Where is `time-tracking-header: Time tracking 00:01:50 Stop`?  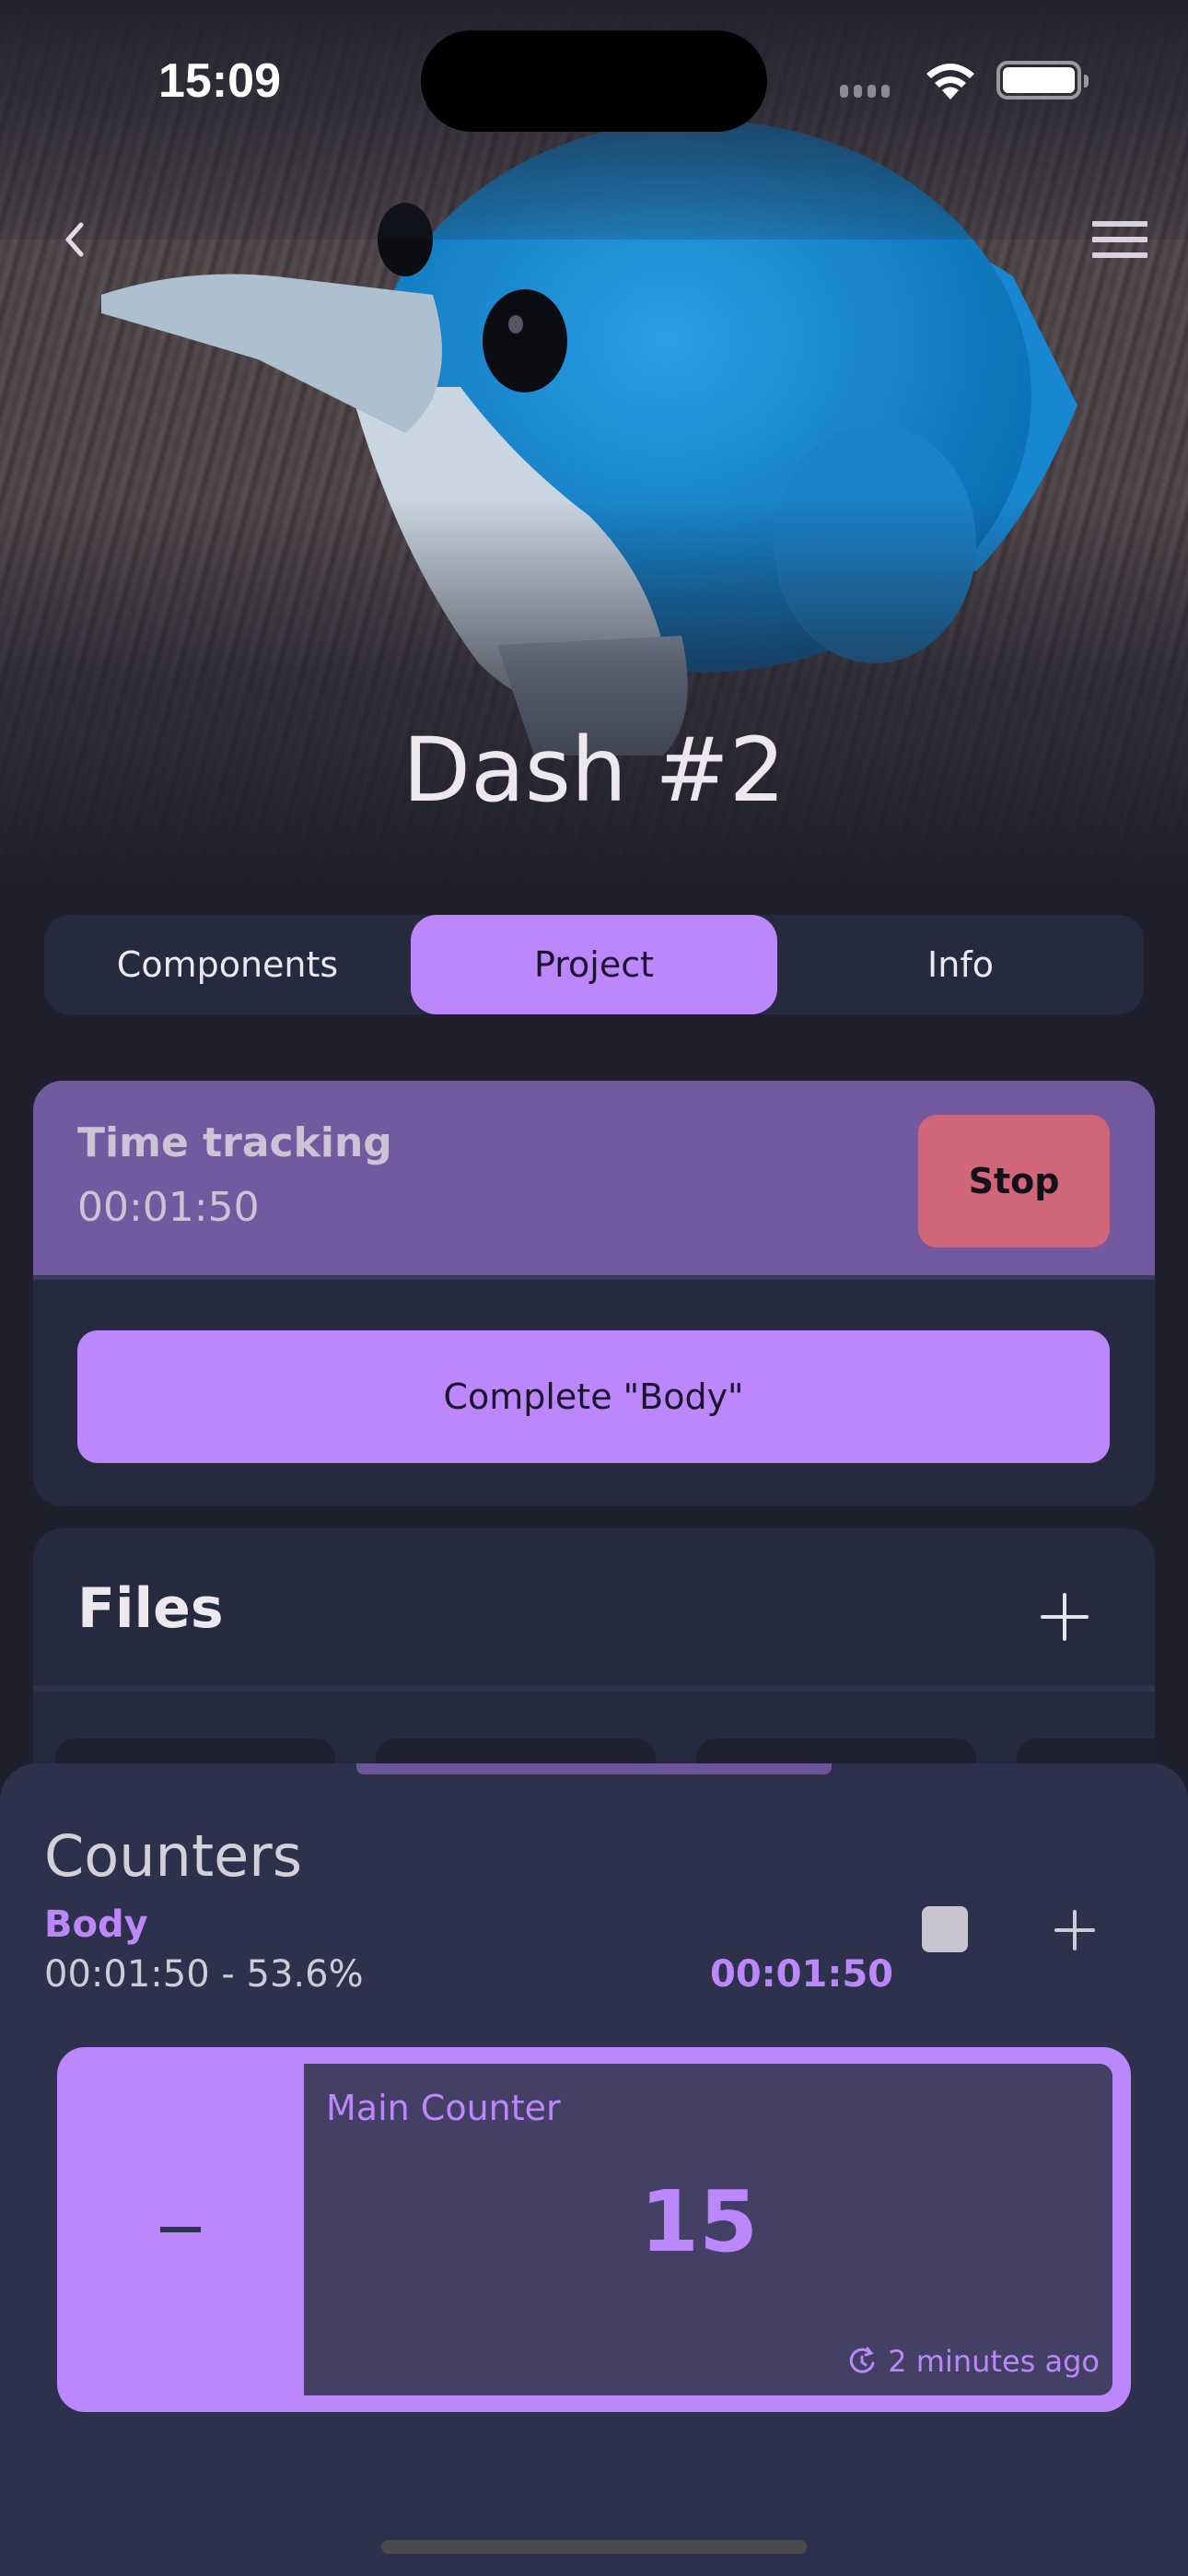 time-tracking-header: Time tracking 00:01:50 Stop is located at coordinates (594, 1180).